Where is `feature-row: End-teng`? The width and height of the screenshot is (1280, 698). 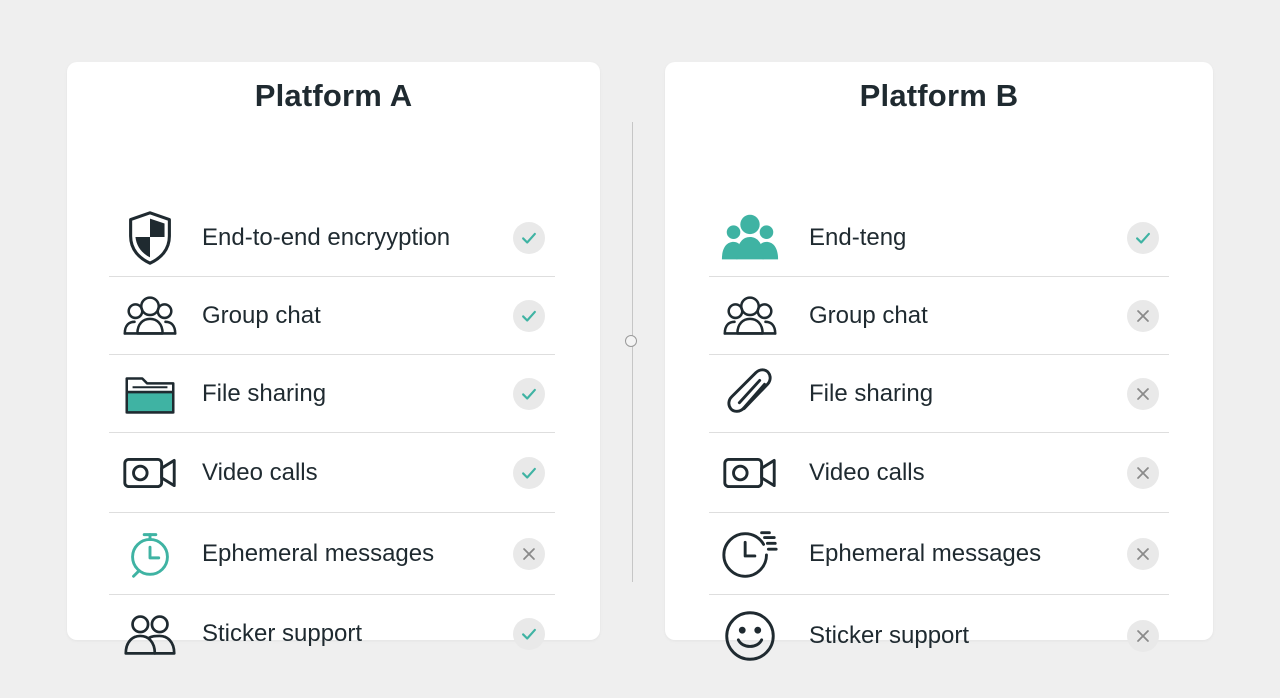
feature-row: End-teng is located at coordinates (939, 238).